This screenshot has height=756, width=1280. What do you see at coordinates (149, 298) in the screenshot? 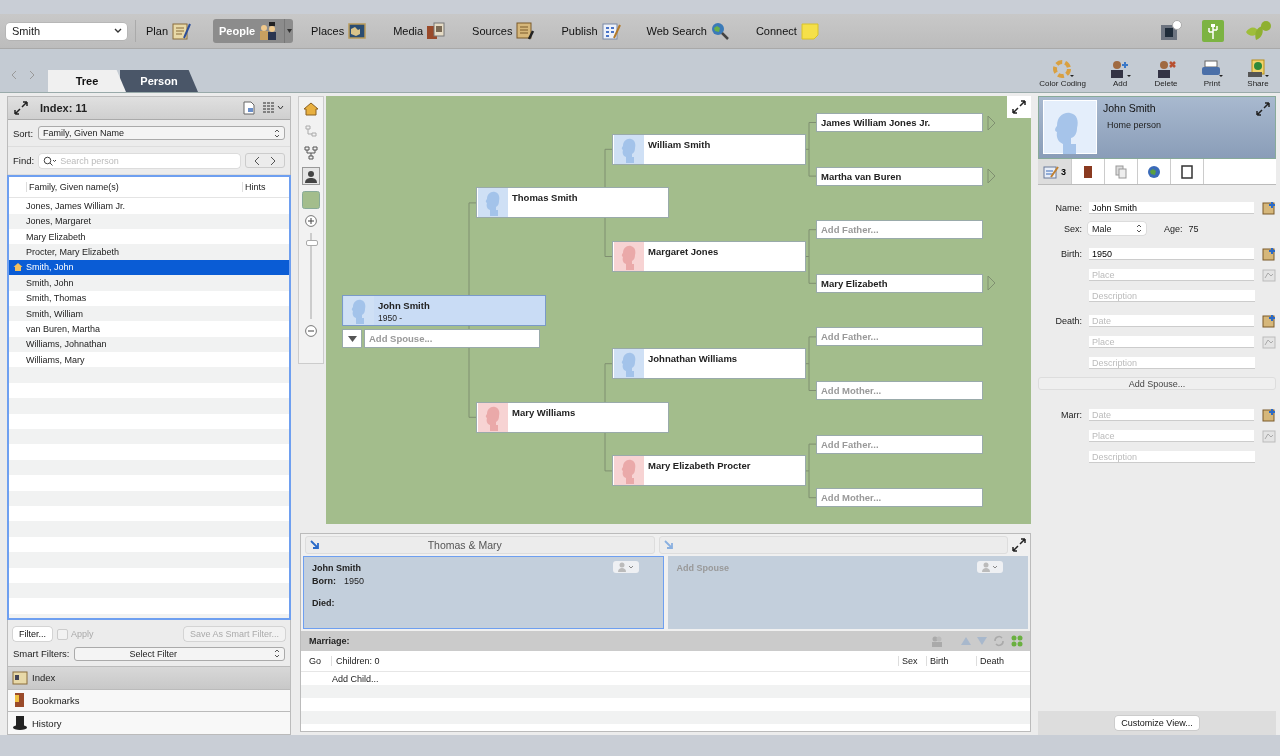
I see `list-row: Smith, Thomas` at bounding box center [149, 298].